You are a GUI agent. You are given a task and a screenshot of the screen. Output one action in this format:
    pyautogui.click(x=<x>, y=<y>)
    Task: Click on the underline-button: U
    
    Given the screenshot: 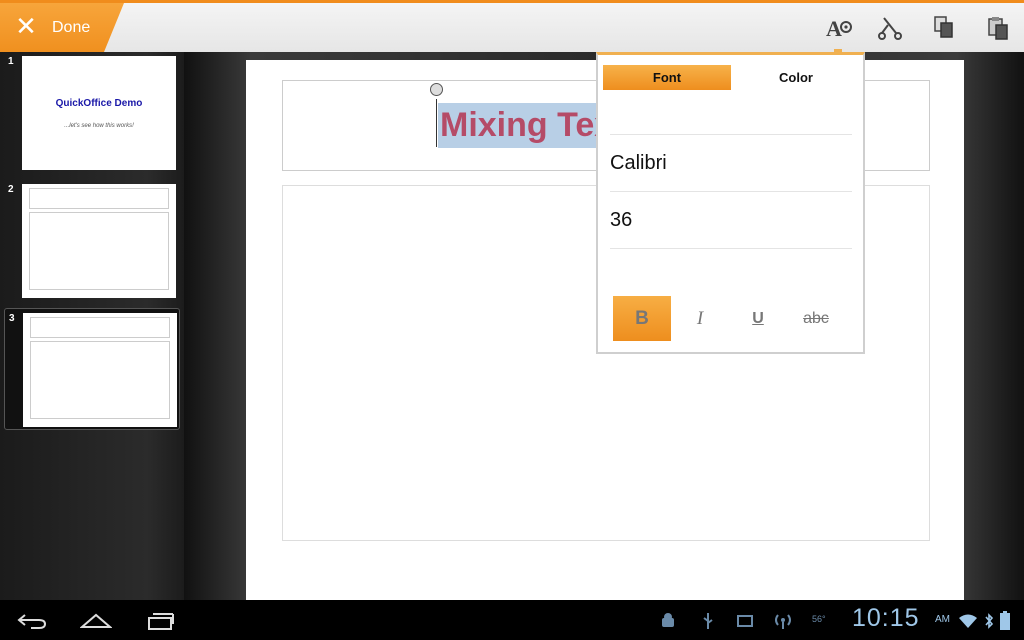 What is the action you would take?
    pyautogui.click(x=758, y=318)
    